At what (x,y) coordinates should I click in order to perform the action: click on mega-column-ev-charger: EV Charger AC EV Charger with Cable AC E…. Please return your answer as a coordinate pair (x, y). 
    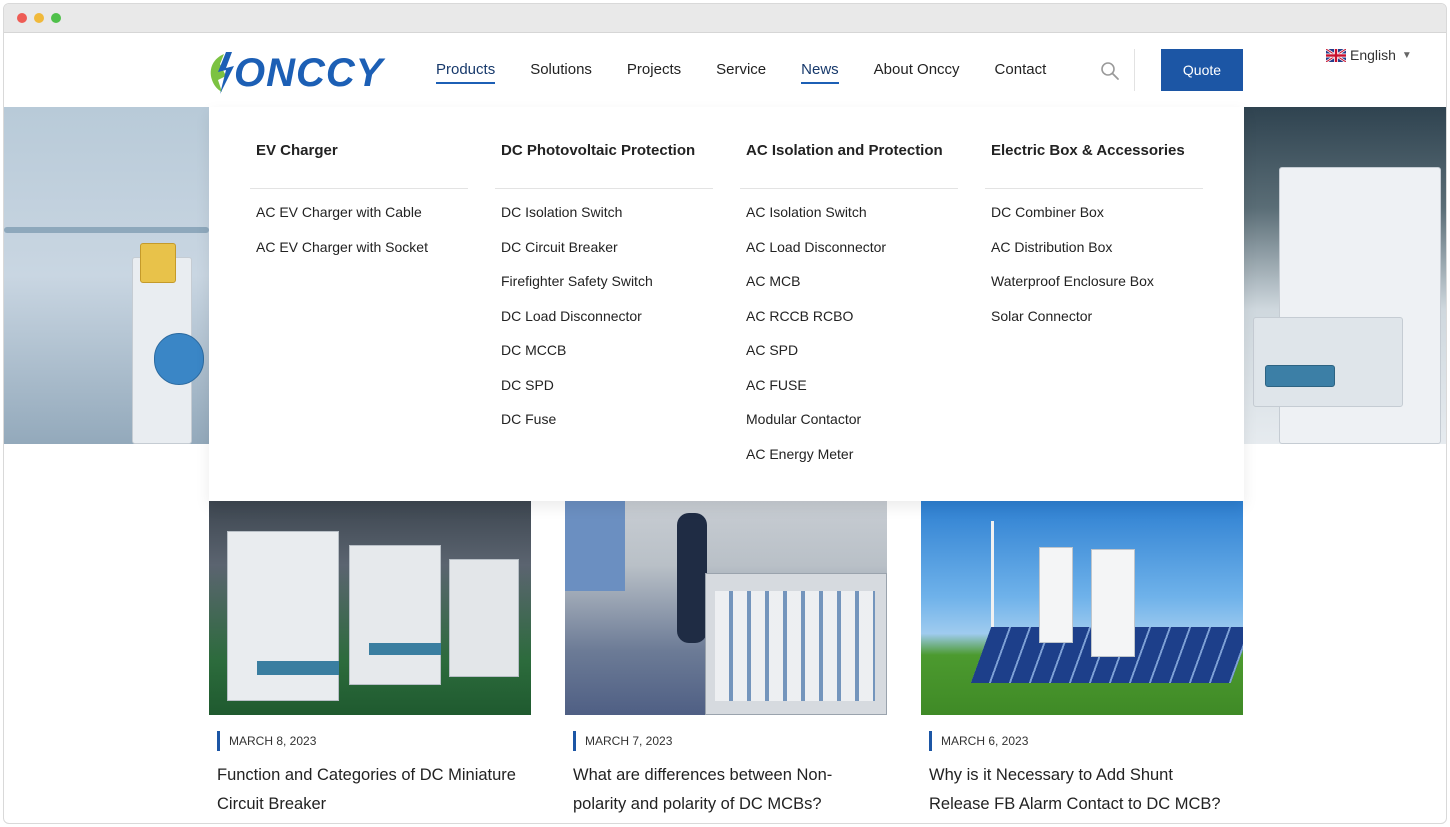
    Looking at the image, I should click on (359, 206).